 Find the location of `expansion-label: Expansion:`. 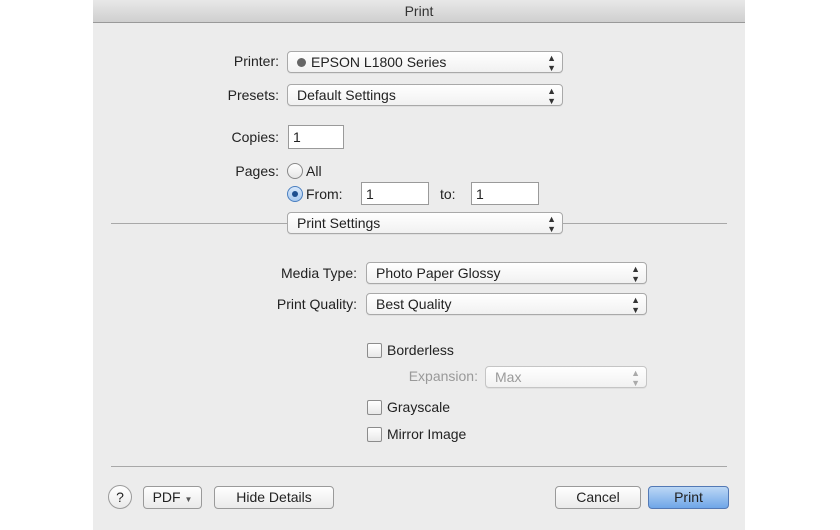

expansion-label: Expansion: is located at coordinates (443, 376).